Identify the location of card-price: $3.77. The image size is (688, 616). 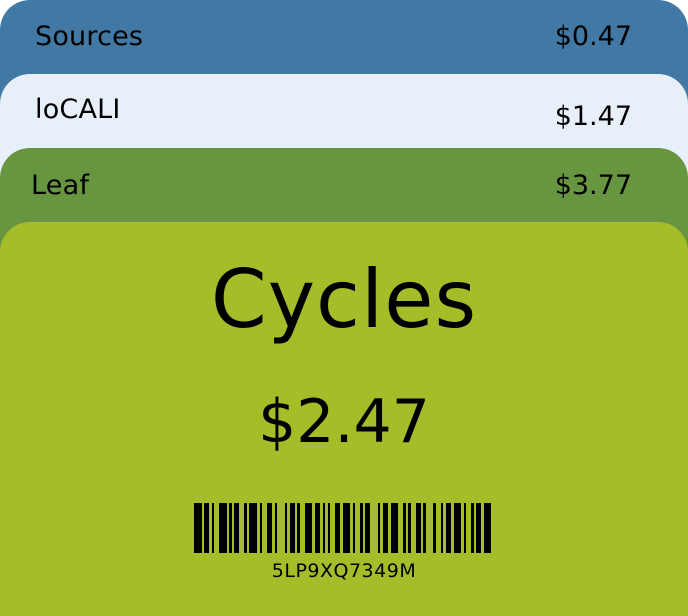
(593, 185).